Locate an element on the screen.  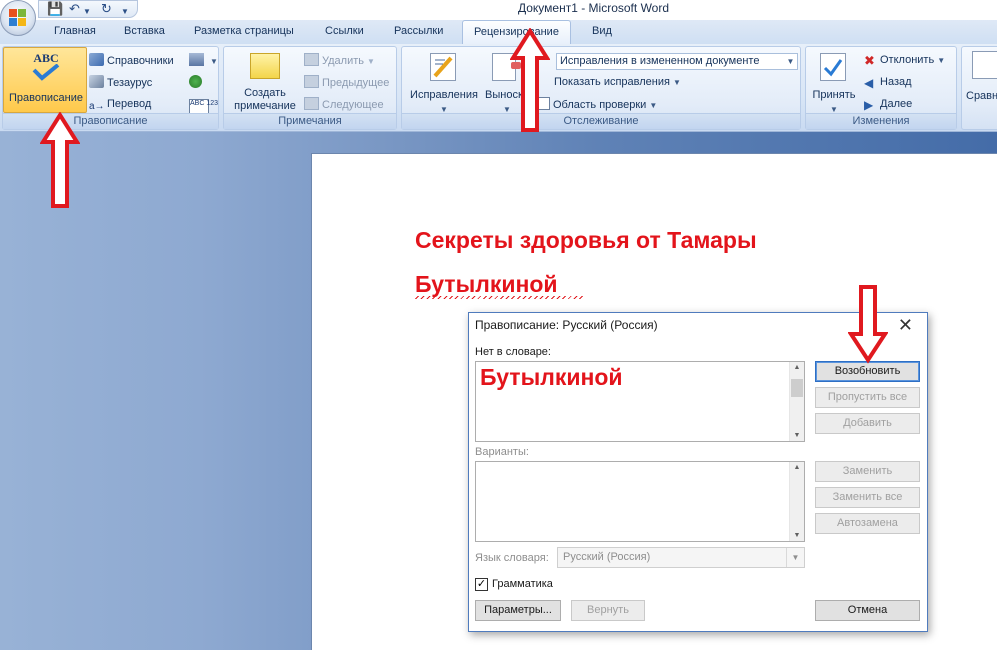
arrow-down-resume-icon is located at coordinates (868, 324).